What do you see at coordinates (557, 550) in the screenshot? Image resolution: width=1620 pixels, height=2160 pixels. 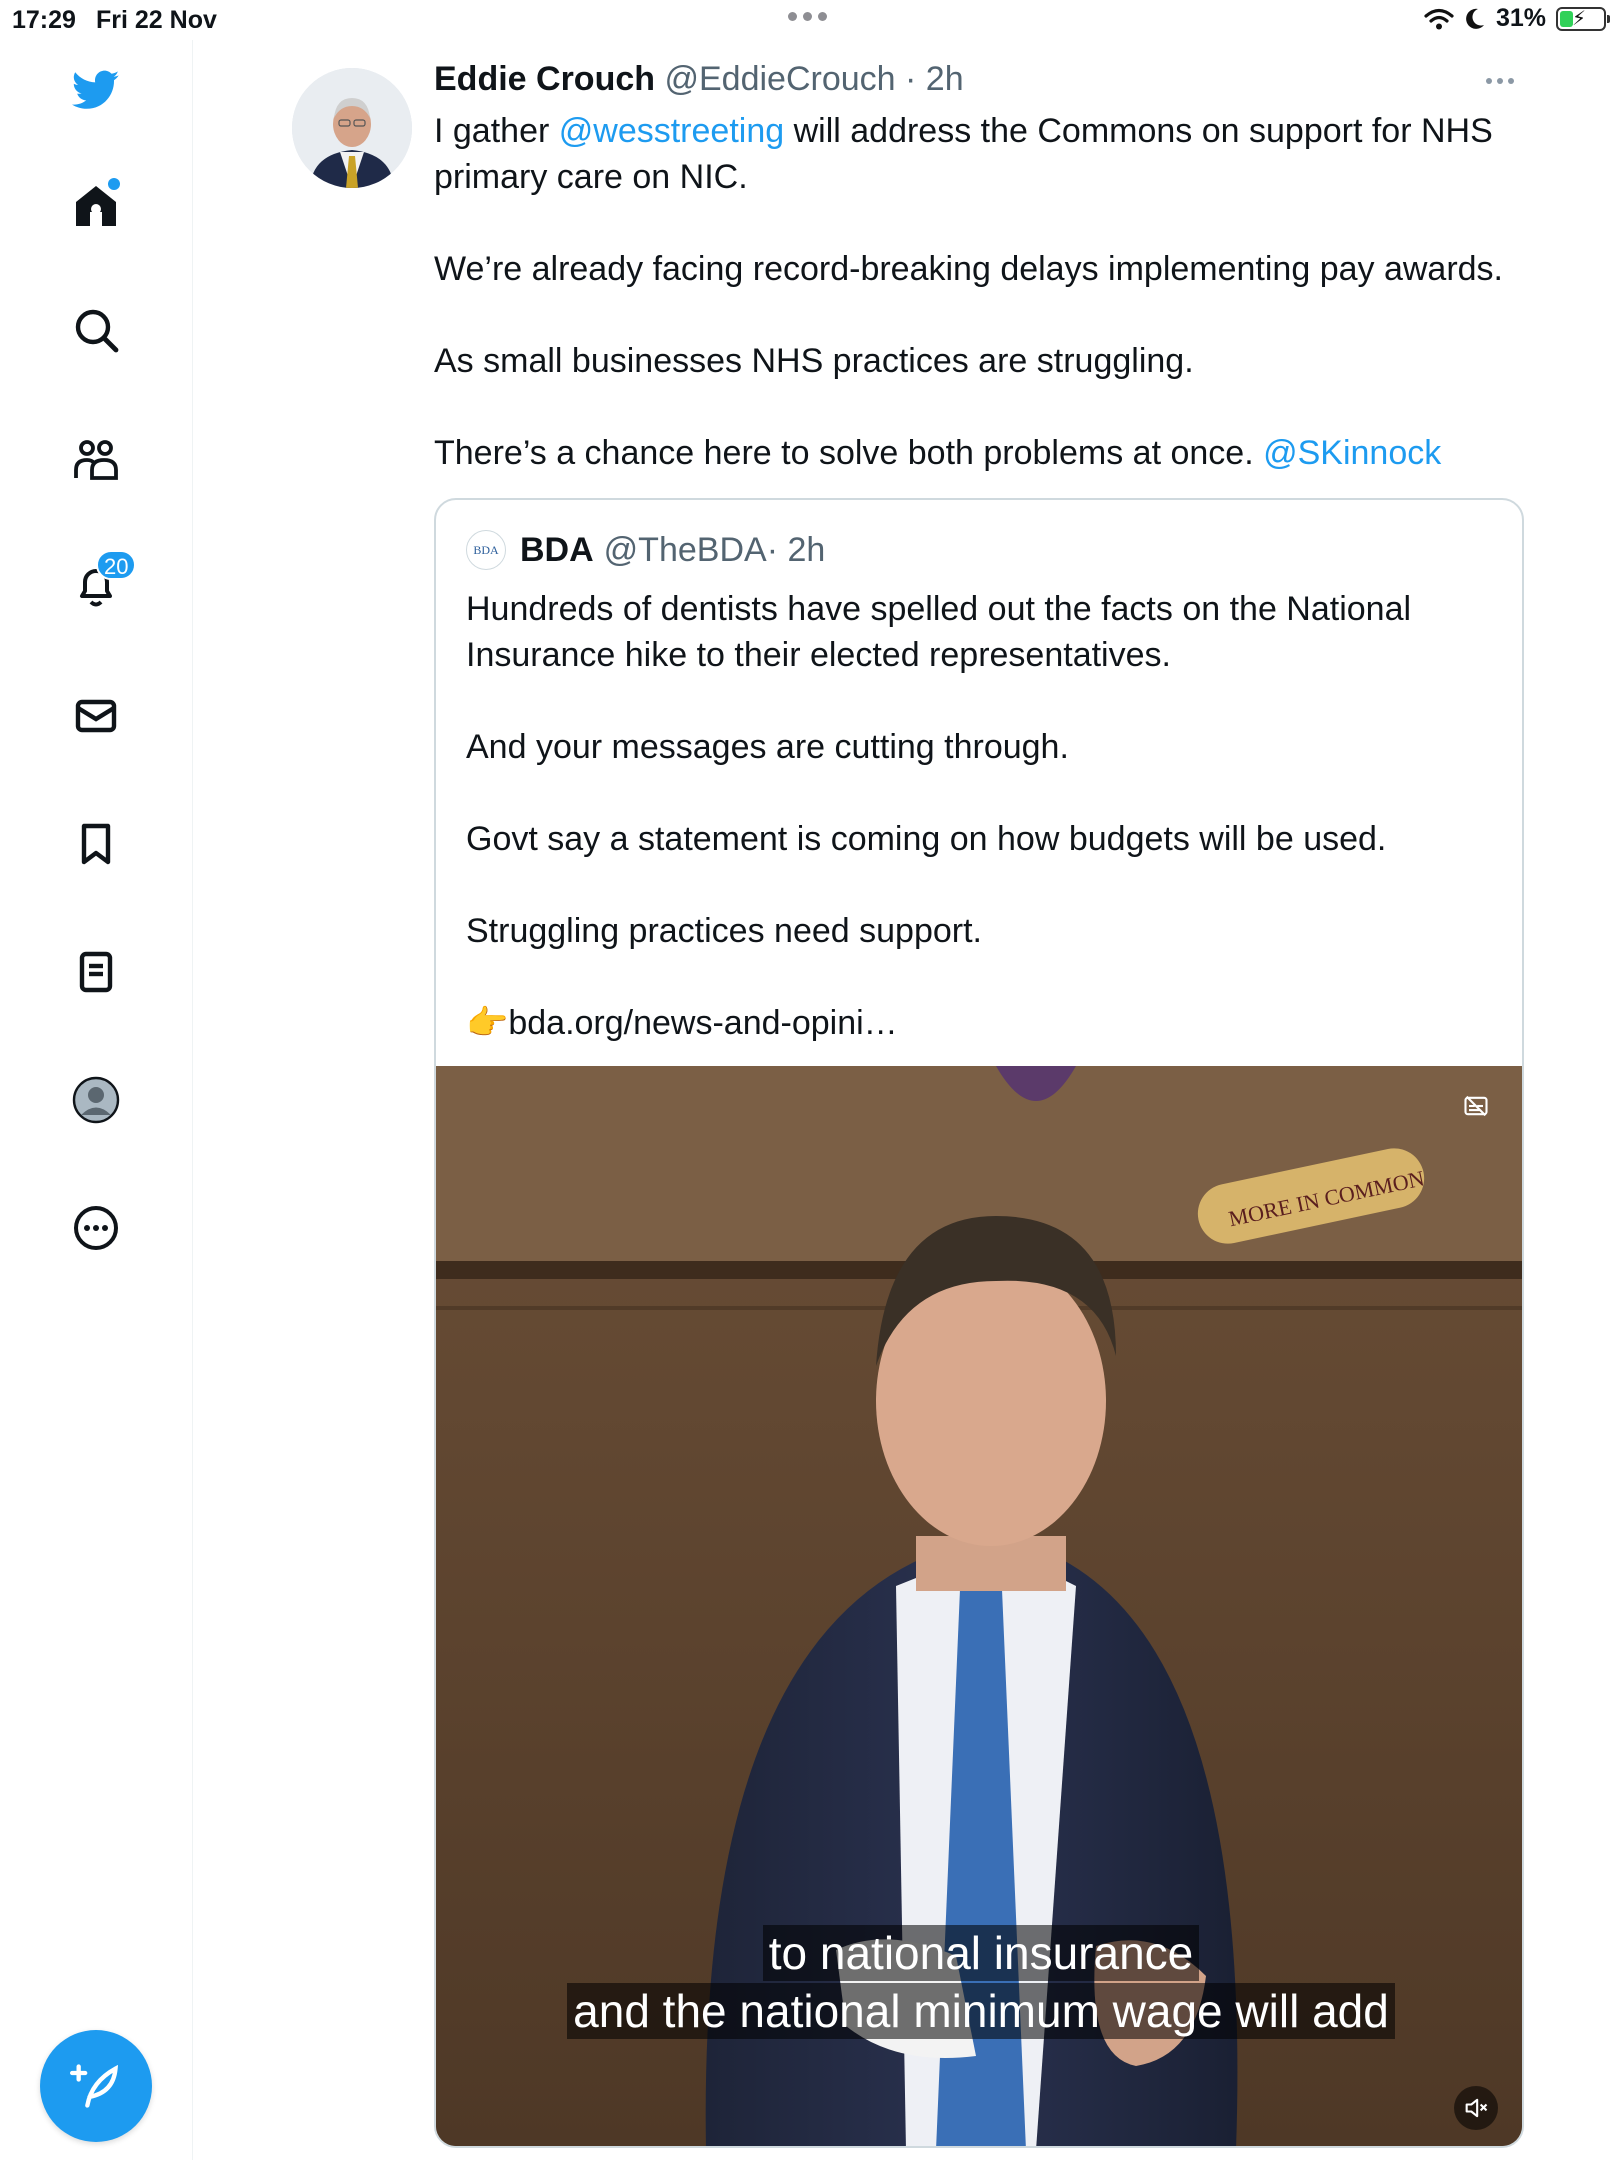 I see `quoted-author-name: BDA` at bounding box center [557, 550].